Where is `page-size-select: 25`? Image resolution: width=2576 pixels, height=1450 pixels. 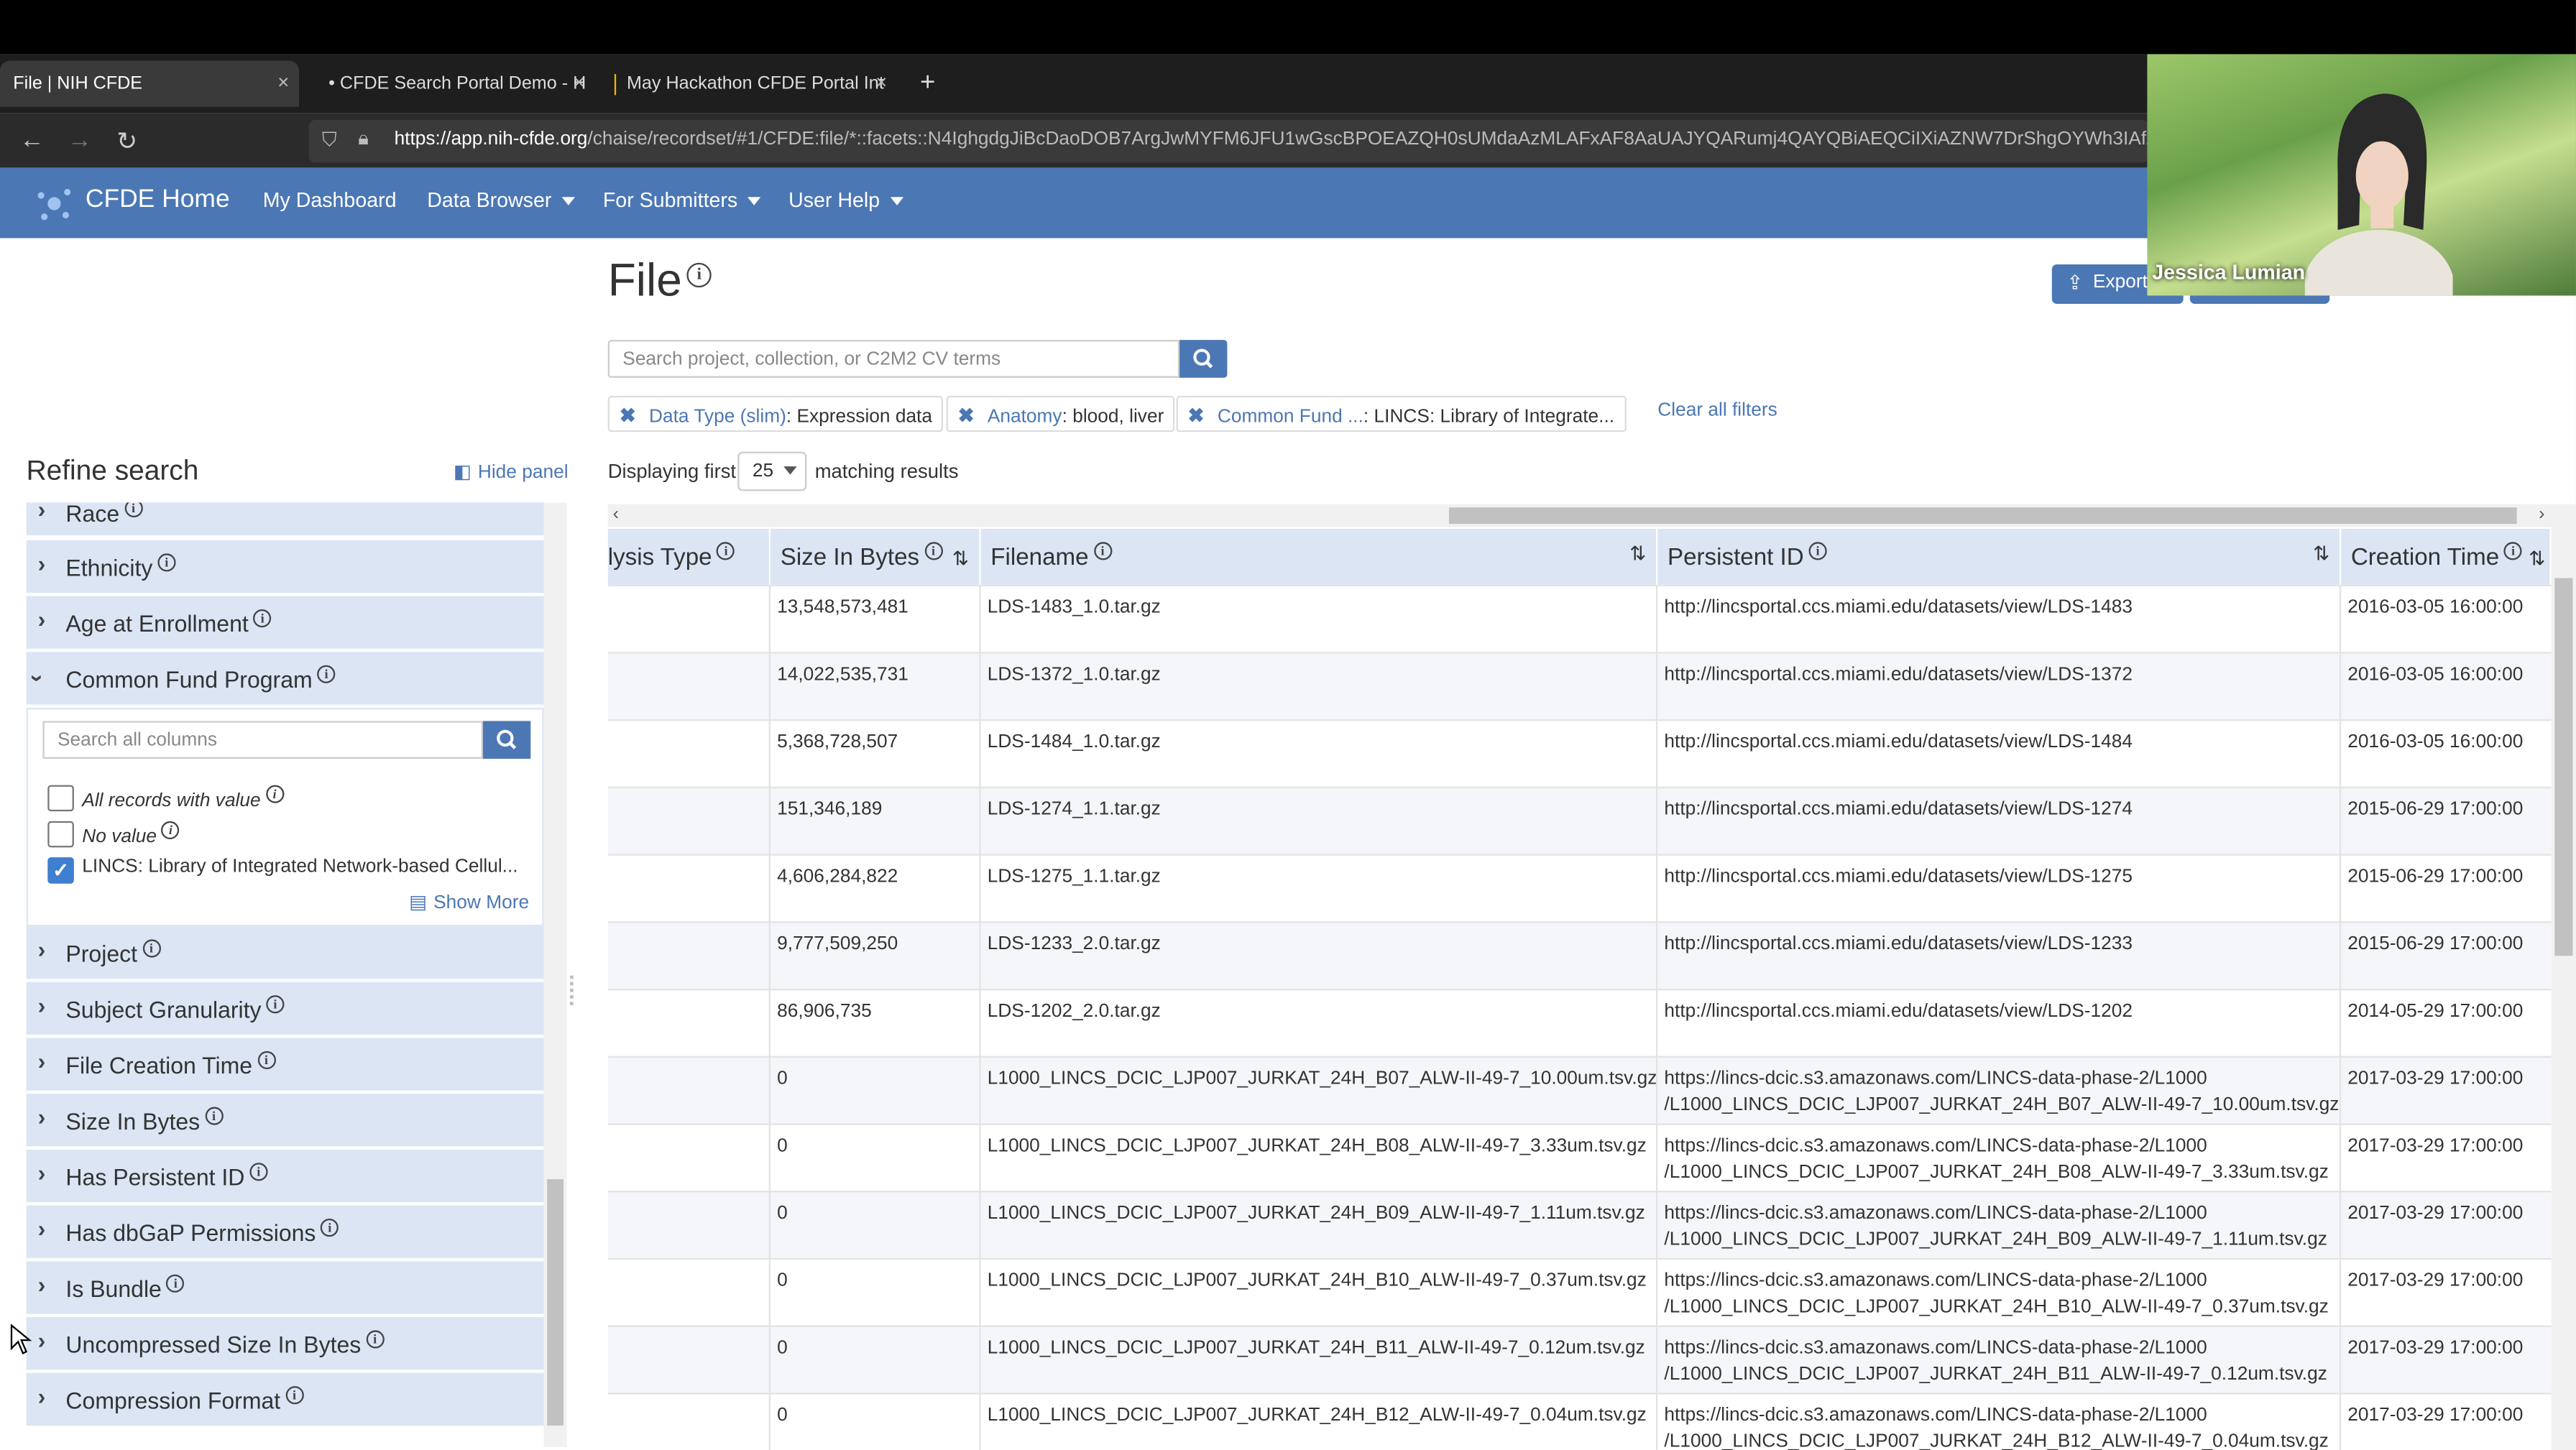
page-size-select: 25 is located at coordinates (772, 471).